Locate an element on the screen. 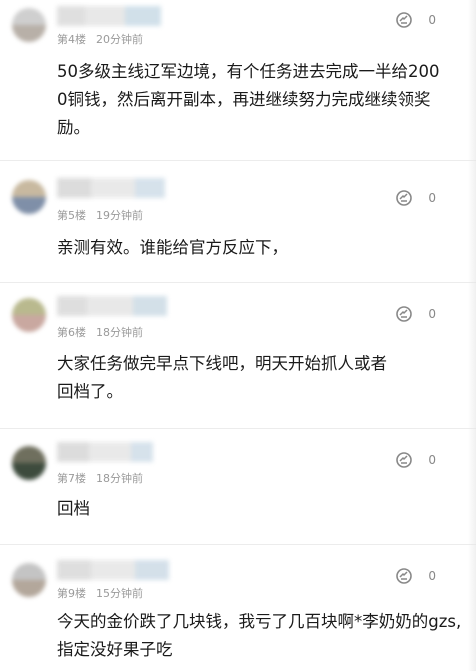 The image size is (476, 671). comment-meta: 第6楼 18分钟前 is located at coordinates (100, 332).